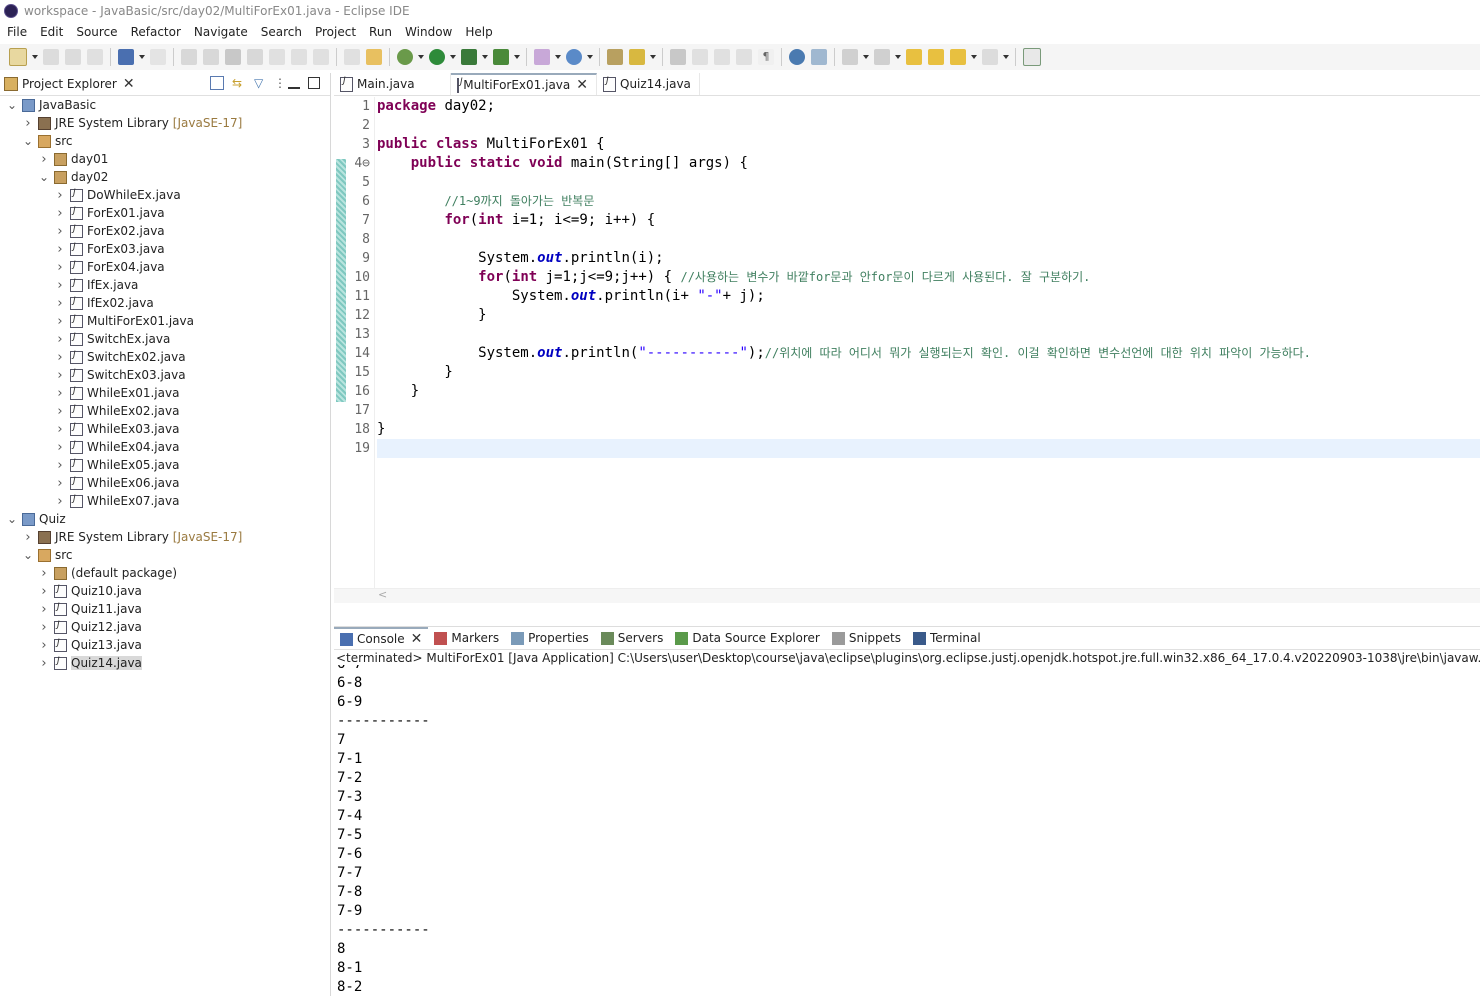 This screenshot has height=997, width=1480. I want to click on step-over-icon, so click(299, 57).